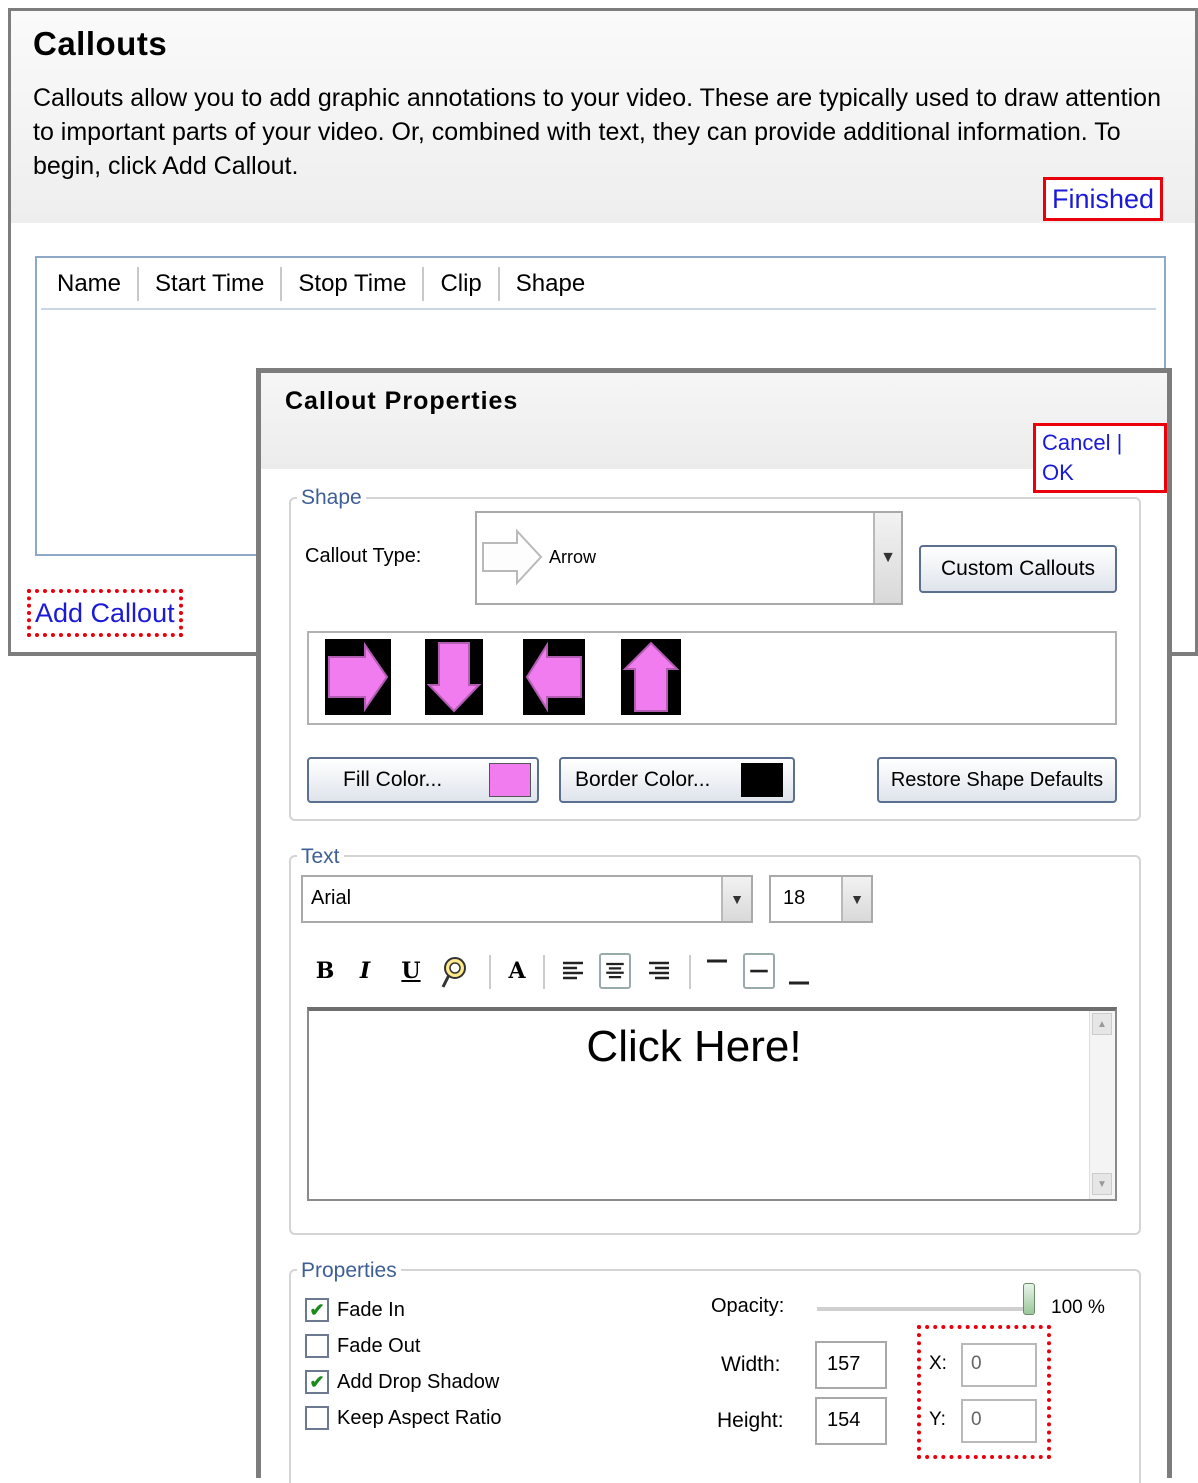 The height and width of the screenshot is (1483, 1198). Describe the element at coordinates (371, 1309) in the screenshot. I see `fade-in-label: Fade In` at that location.